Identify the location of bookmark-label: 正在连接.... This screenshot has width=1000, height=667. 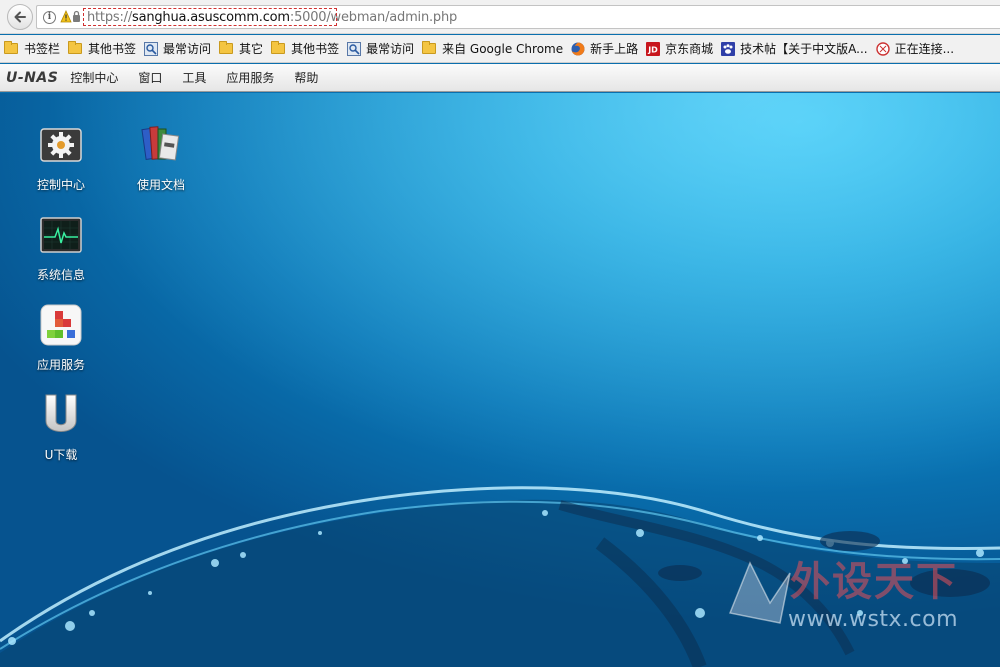
(924, 49).